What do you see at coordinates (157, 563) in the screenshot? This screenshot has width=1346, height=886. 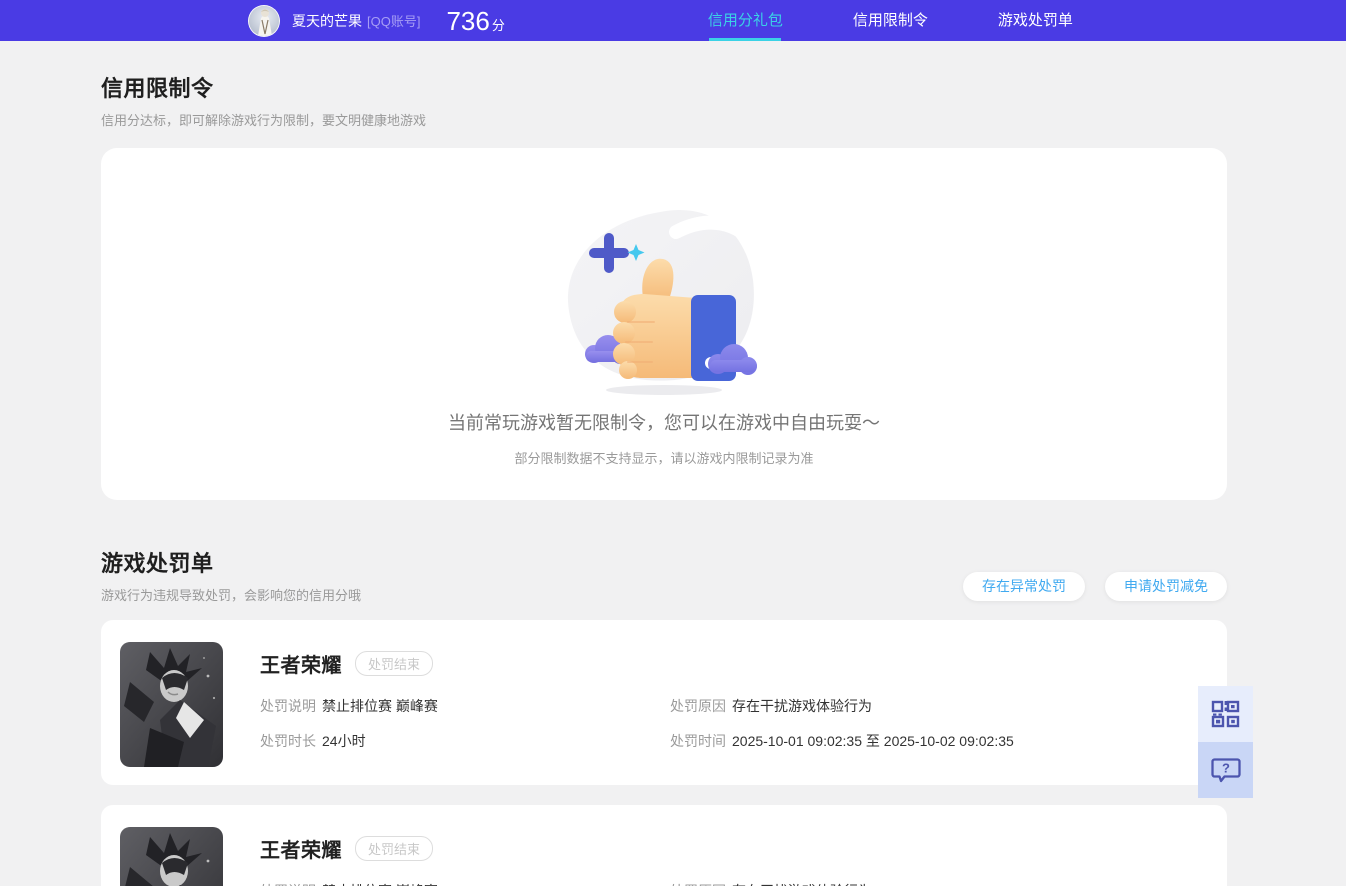 I see `punishment-section-title: 游戏处罚单` at bounding box center [157, 563].